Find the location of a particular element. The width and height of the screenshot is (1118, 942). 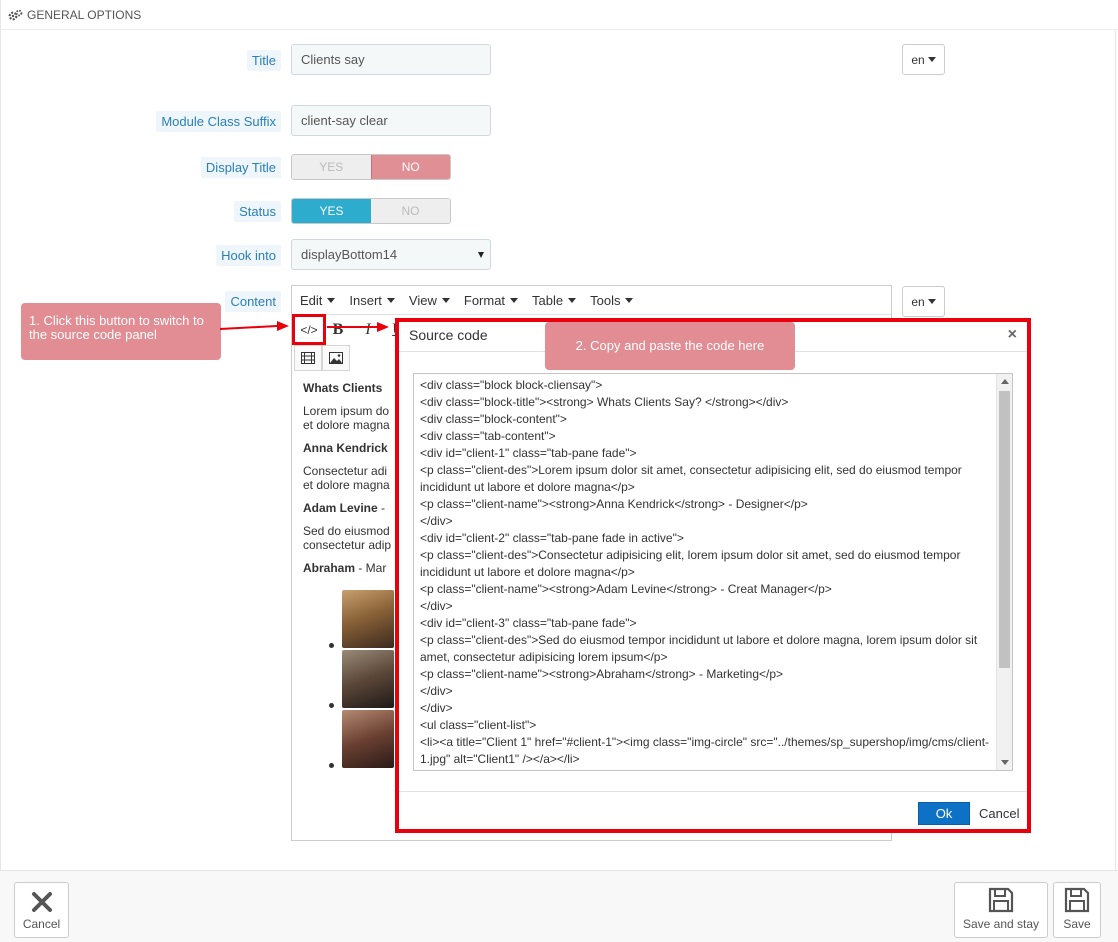

save-and-stay-button: Save and stay is located at coordinates (1001, 910).